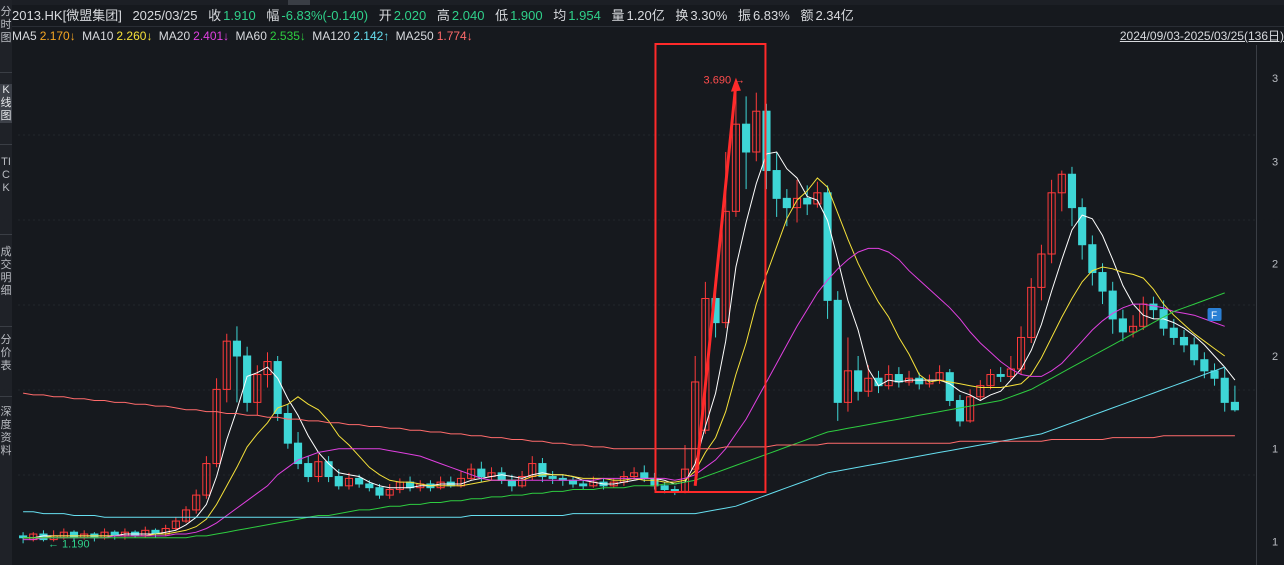 Image resolution: width=1284 pixels, height=565 pixels. Describe the element at coordinates (725, 81) in the screenshot. I see `high-price-label: 3.690 →` at that location.